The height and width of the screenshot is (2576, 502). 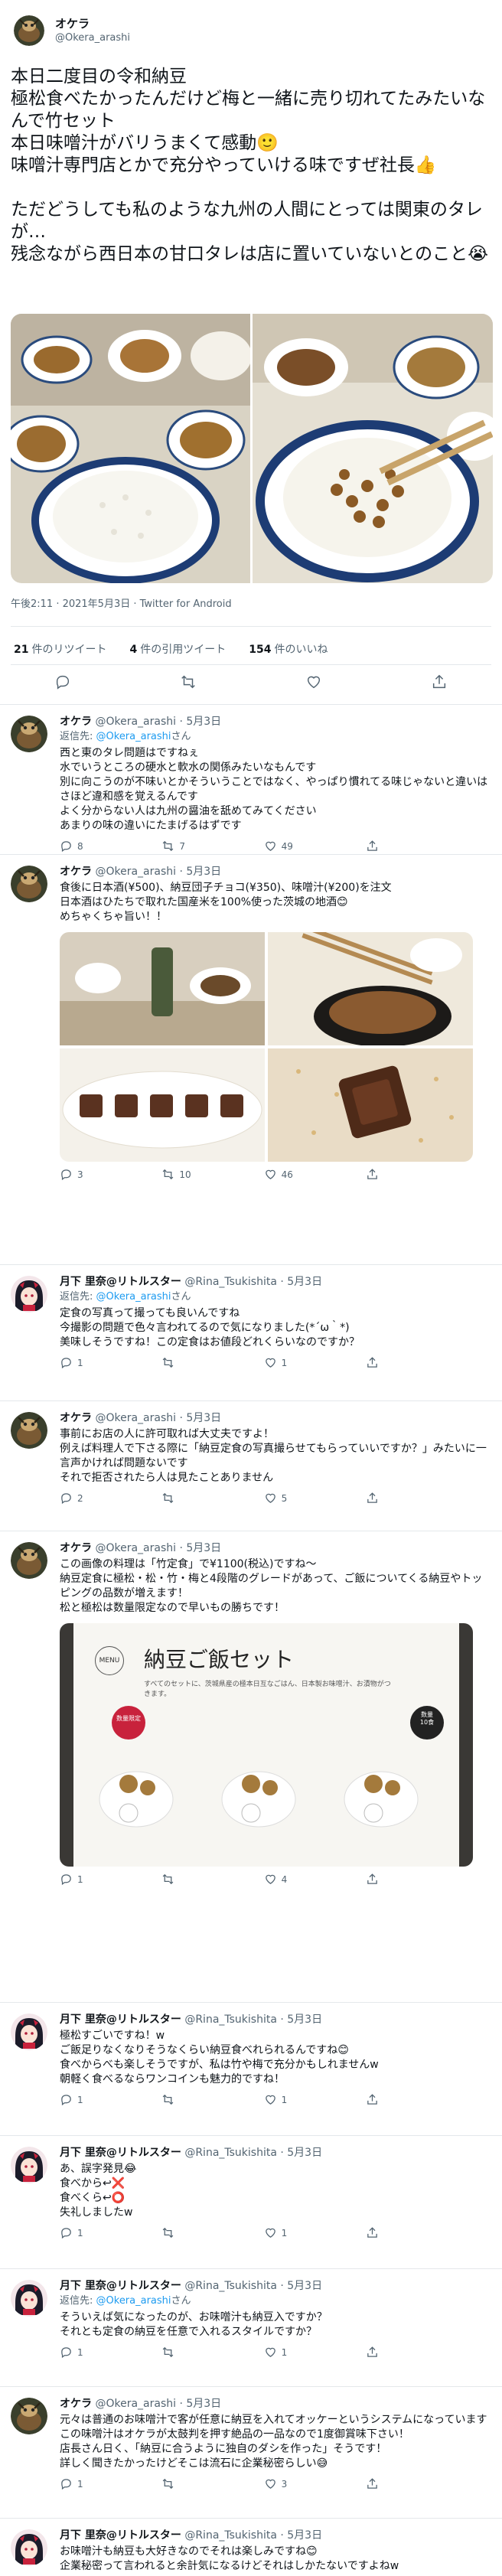 What do you see at coordinates (313, 683) in the screenshot?
I see `like-icon` at bounding box center [313, 683].